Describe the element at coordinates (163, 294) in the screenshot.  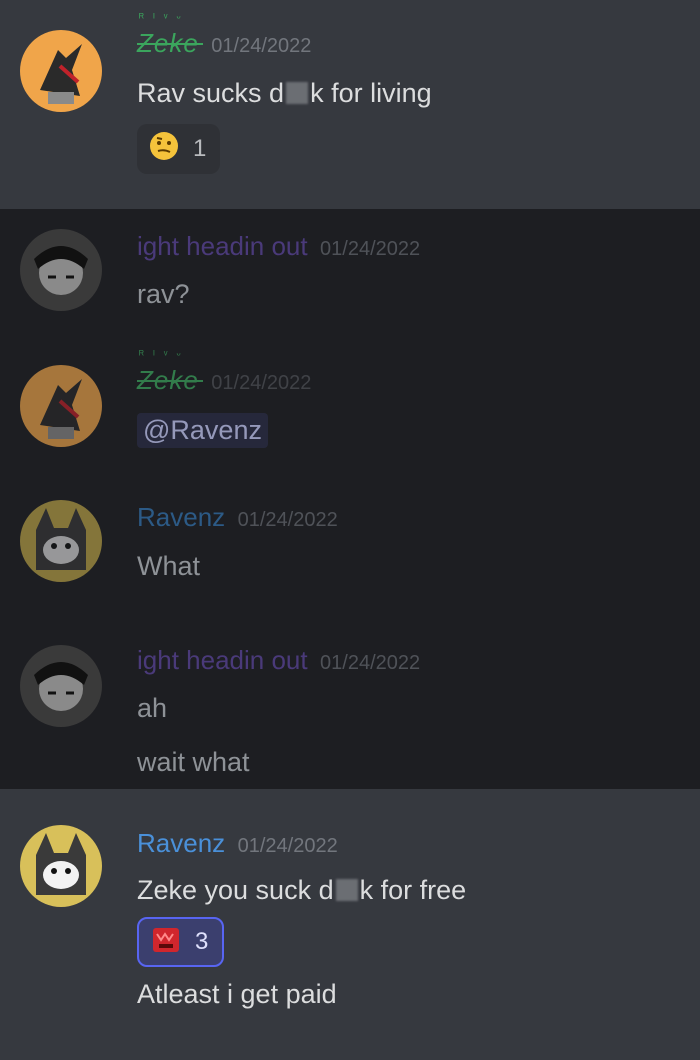
I see `message-text: rav?` at that location.